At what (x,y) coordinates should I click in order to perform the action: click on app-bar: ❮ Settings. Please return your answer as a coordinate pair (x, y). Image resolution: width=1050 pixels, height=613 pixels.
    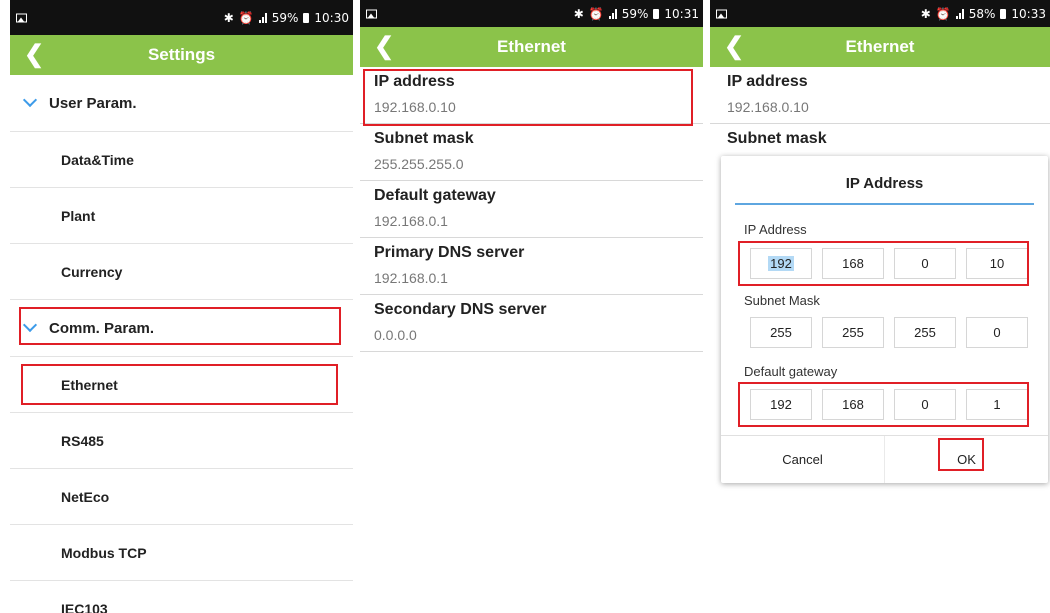
    Looking at the image, I should click on (181, 55).